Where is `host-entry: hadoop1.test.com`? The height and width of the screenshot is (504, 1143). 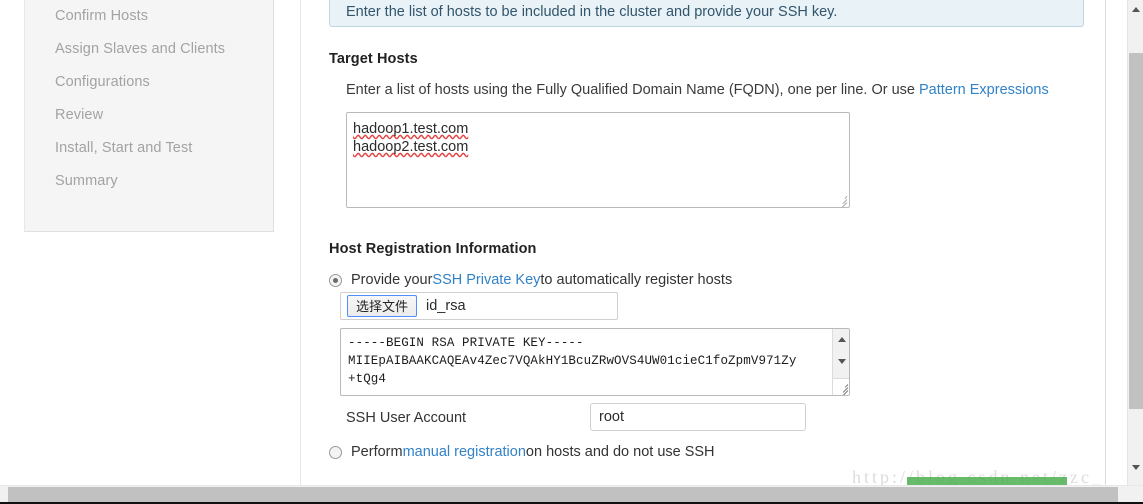
host-entry: hadoop1.test.com is located at coordinates (411, 129).